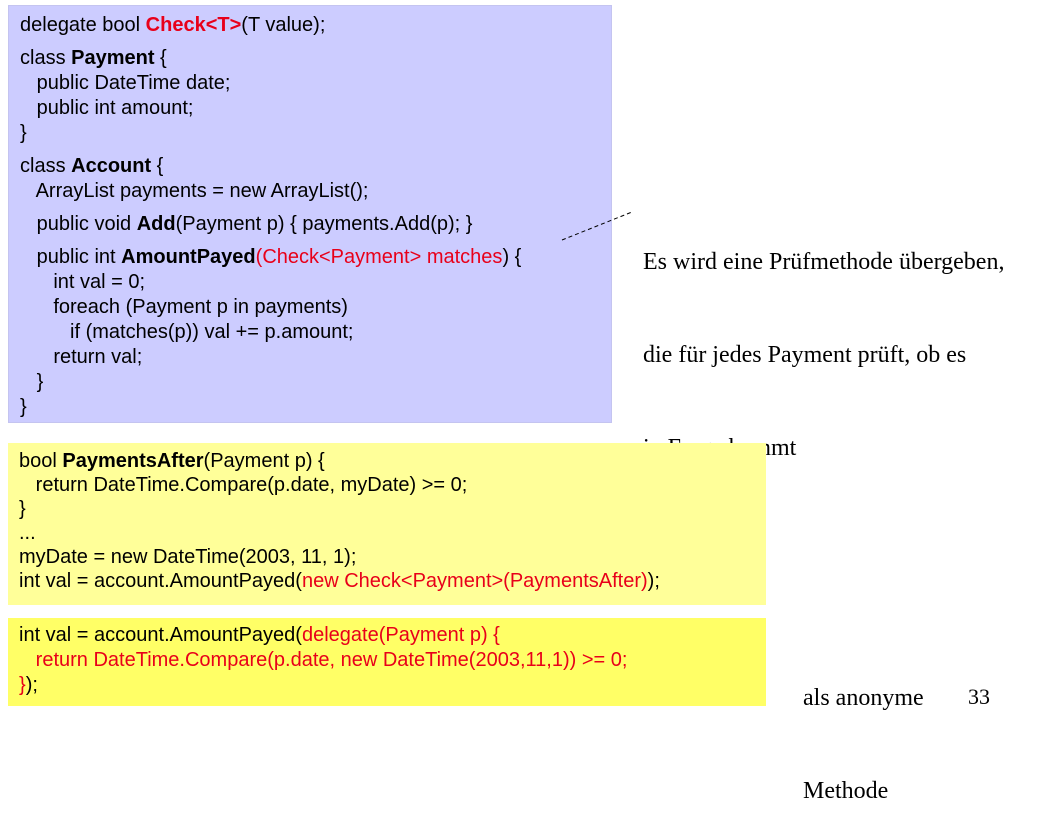  I want to click on code-line-anonymous-close: });, so click(28, 685).